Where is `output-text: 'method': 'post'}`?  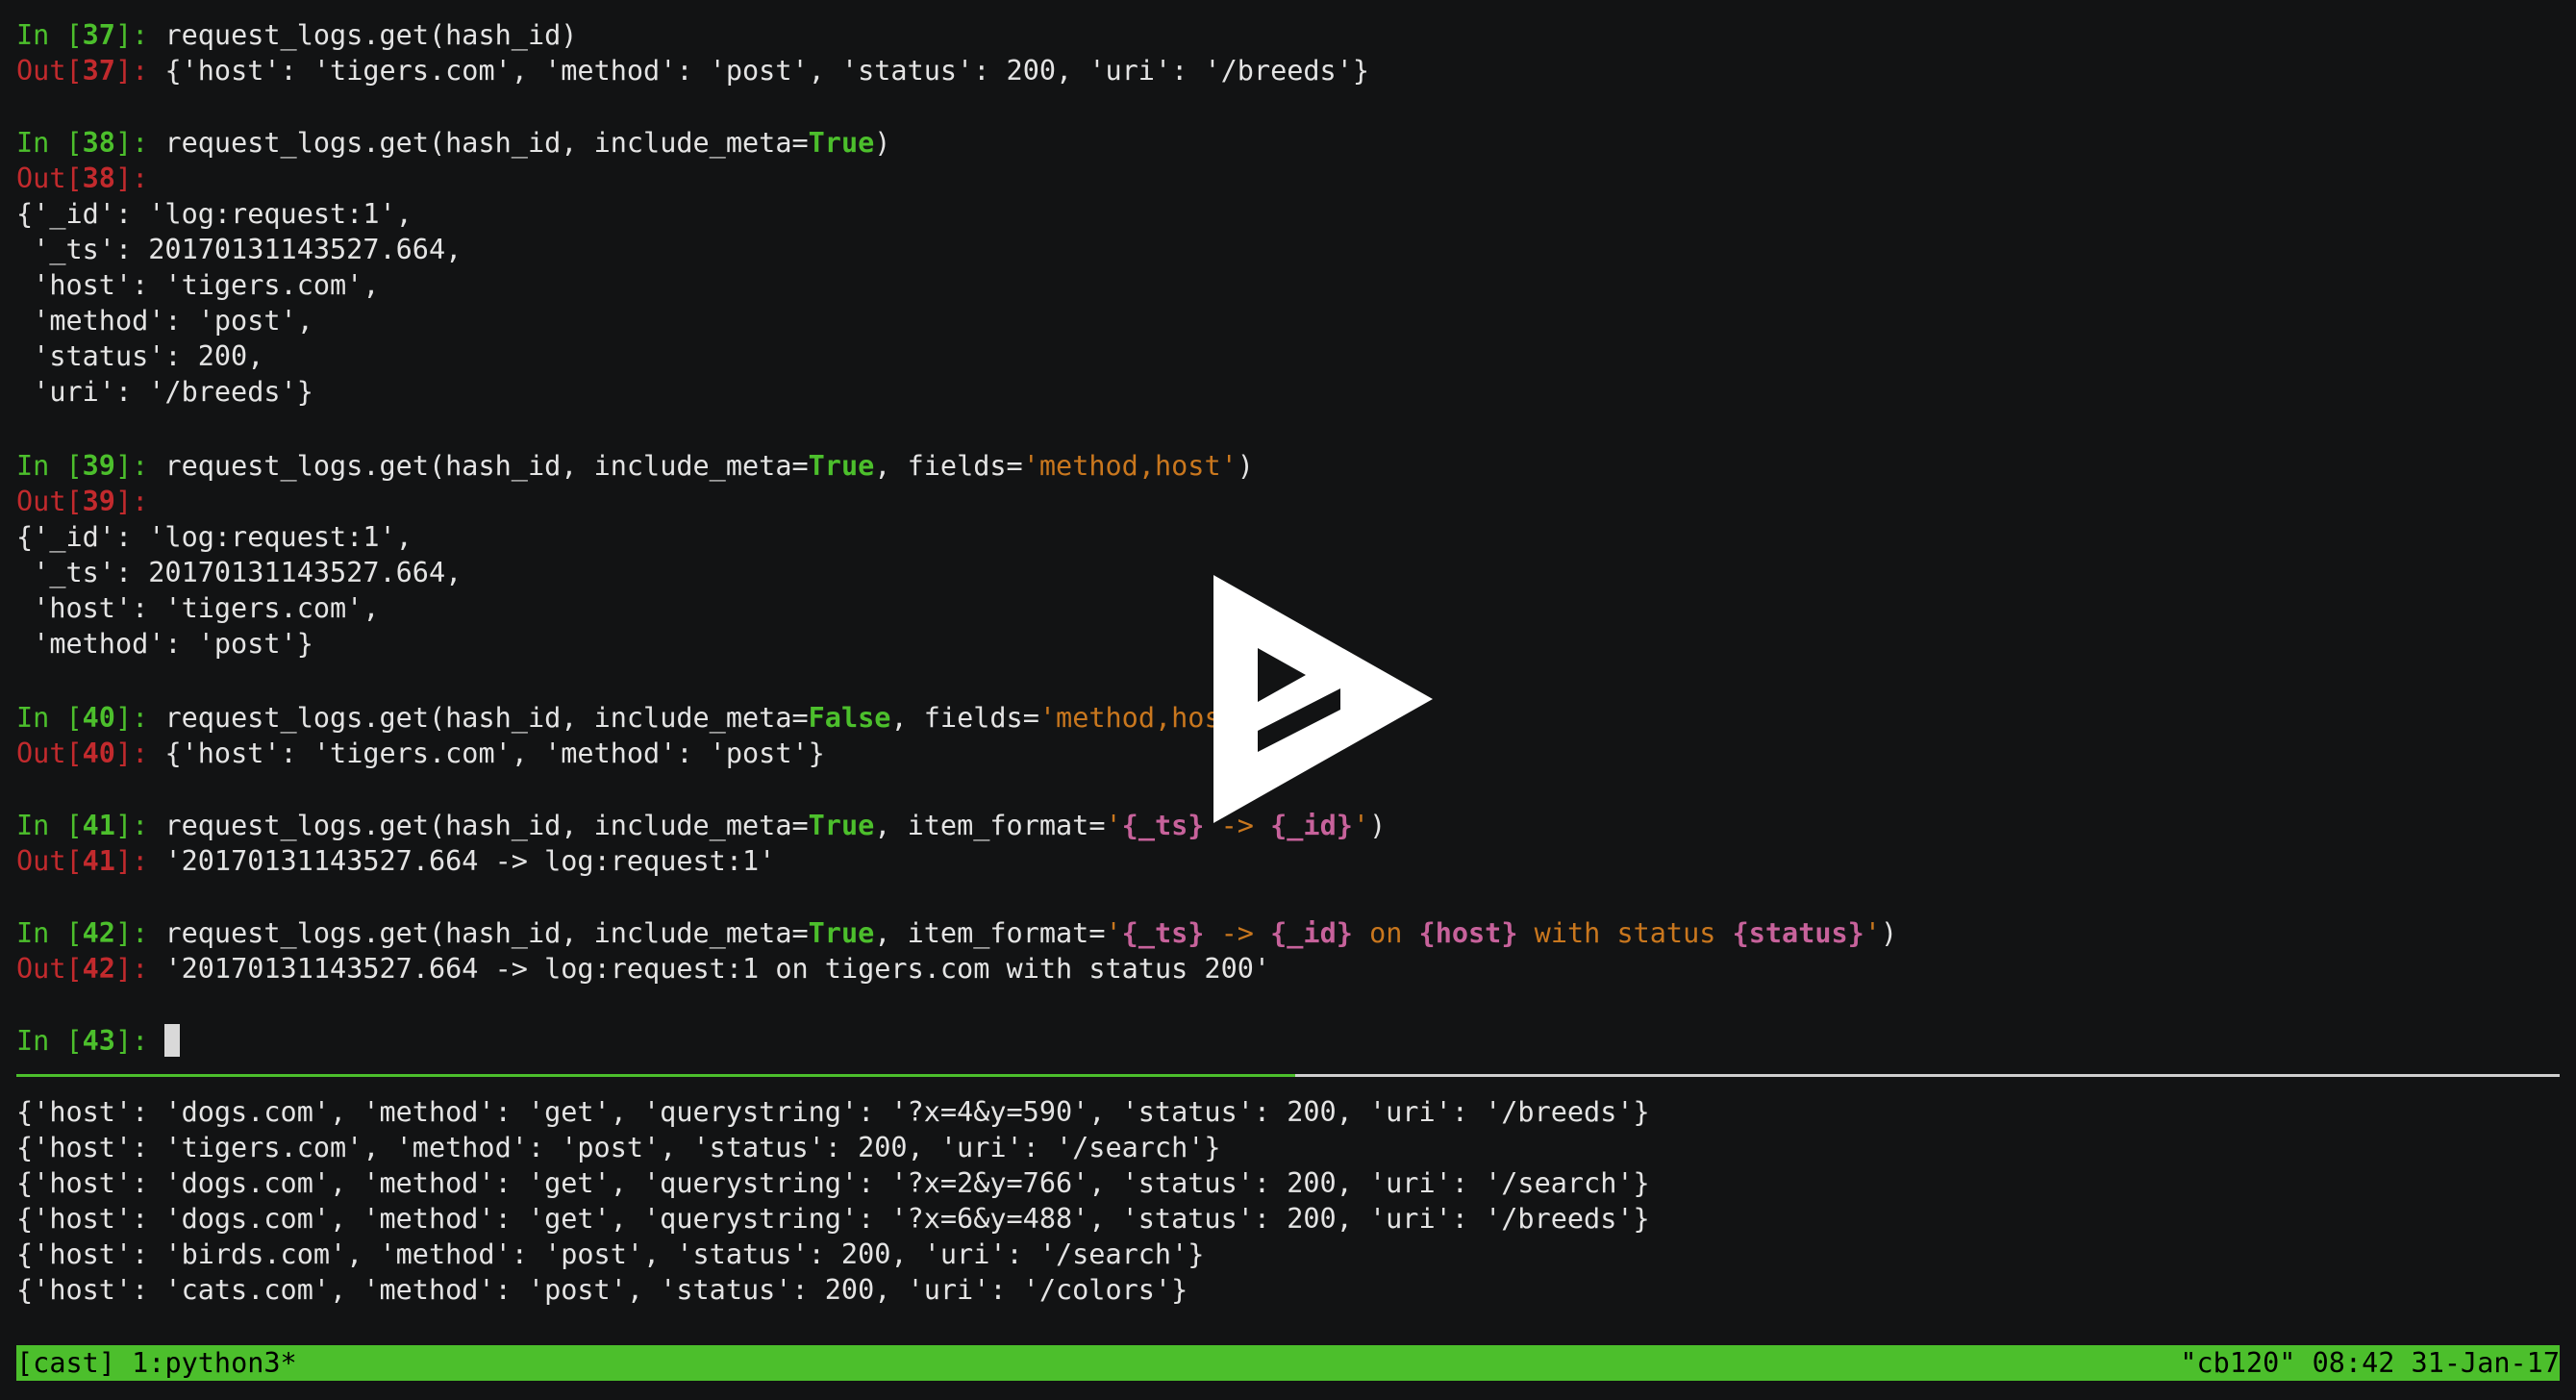 output-text: 'method': 'post'} is located at coordinates (164, 644).